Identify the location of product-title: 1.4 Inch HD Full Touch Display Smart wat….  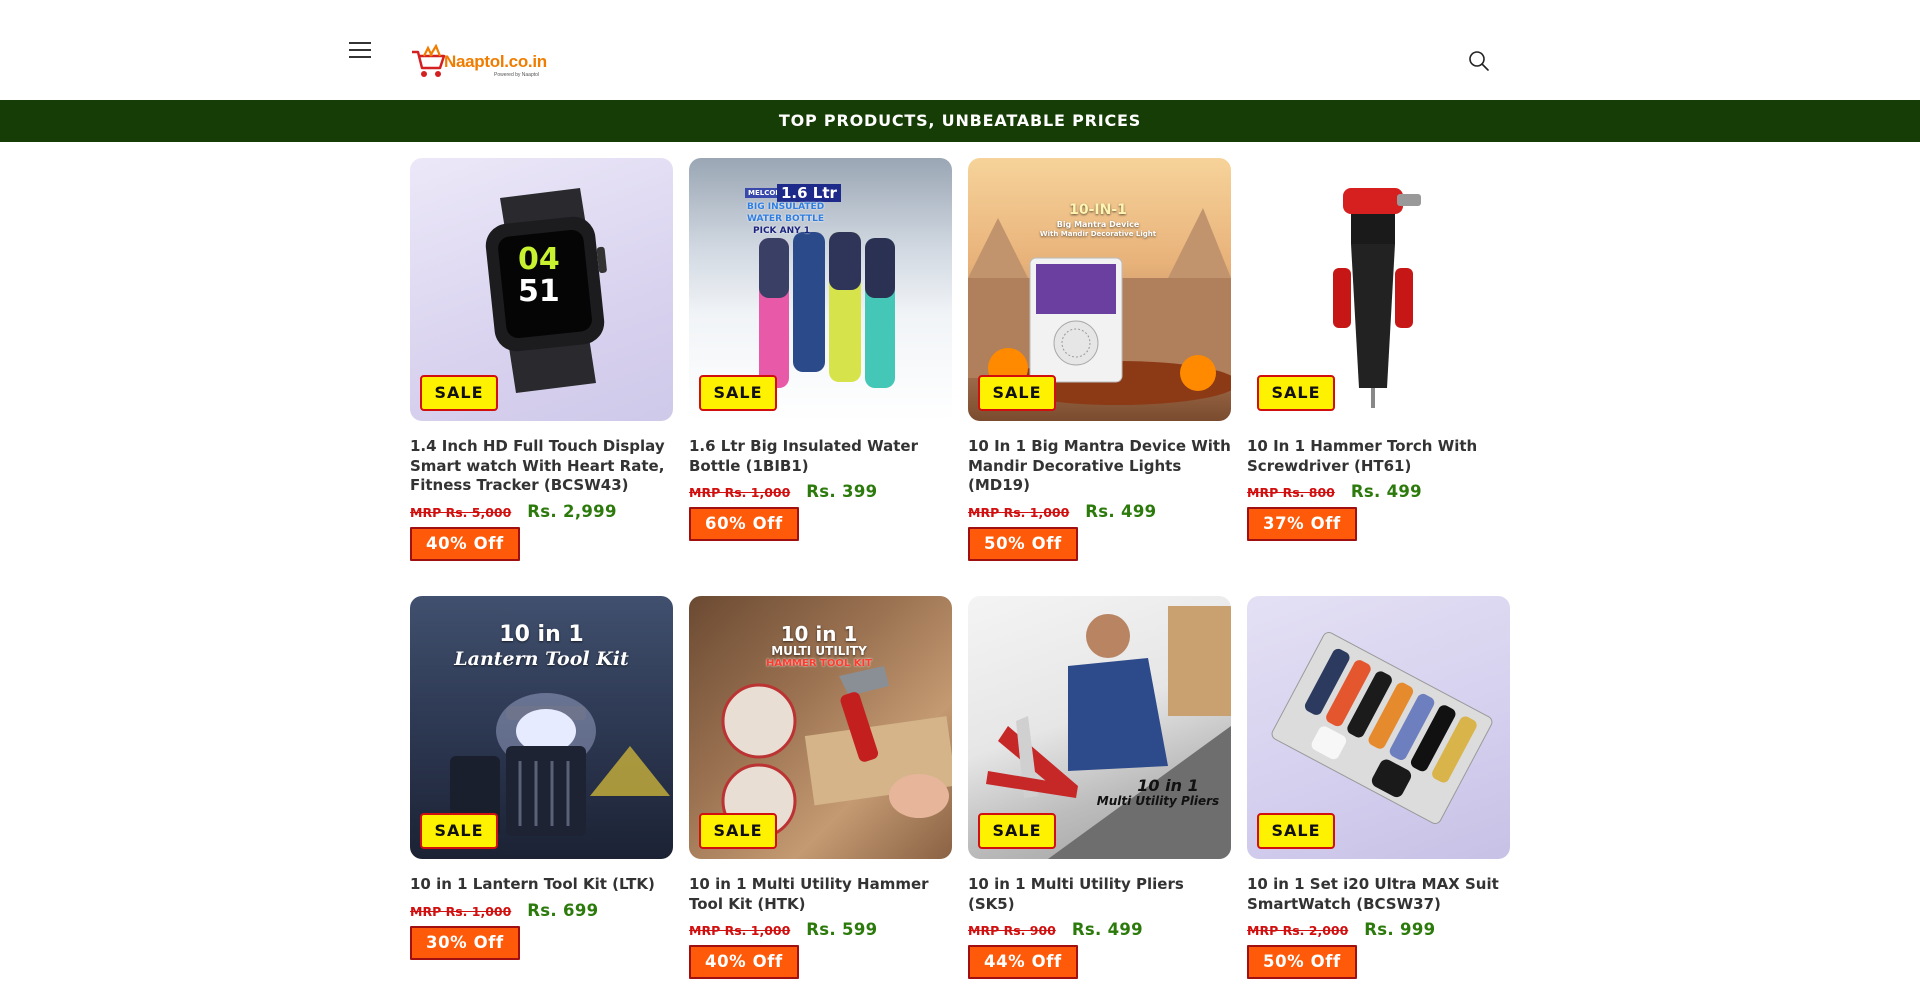
(541, 466).